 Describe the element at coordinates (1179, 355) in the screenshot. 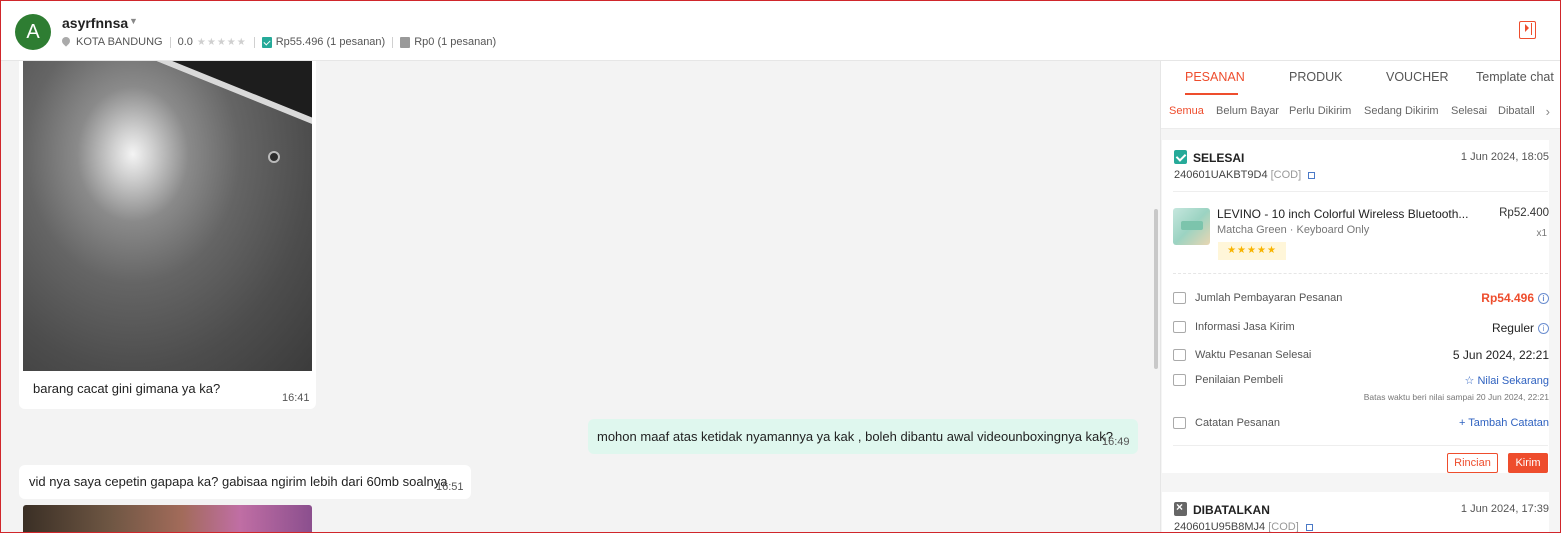

I see `calendar-icon` at that location.